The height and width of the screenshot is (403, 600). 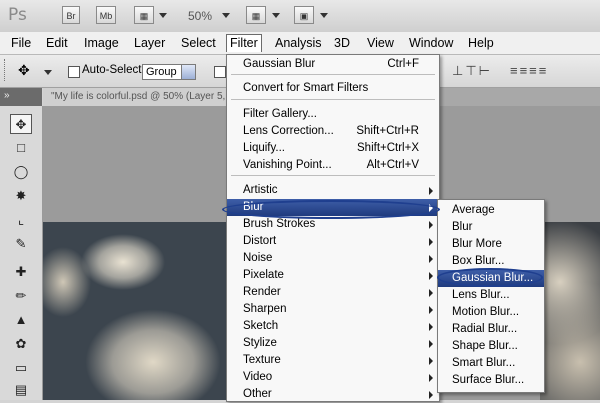 What do you see at coordinates (380, 43) in the screenshot?
I see `menu-view: View` at bounding box center [380, 43].